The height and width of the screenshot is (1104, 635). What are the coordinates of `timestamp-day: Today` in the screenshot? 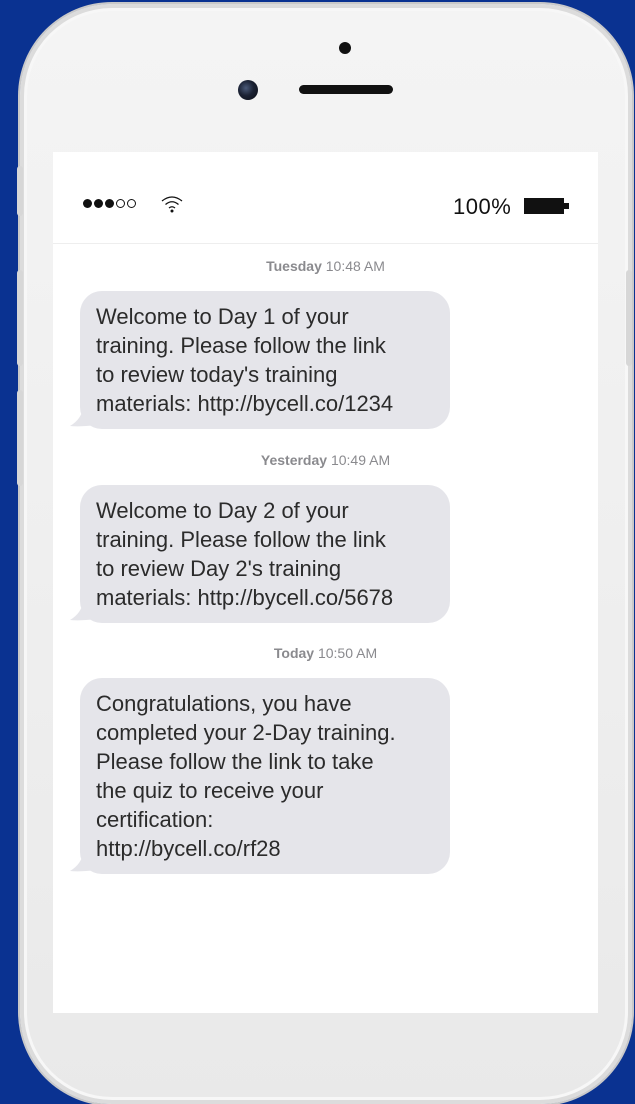 It's located at (294, 653).